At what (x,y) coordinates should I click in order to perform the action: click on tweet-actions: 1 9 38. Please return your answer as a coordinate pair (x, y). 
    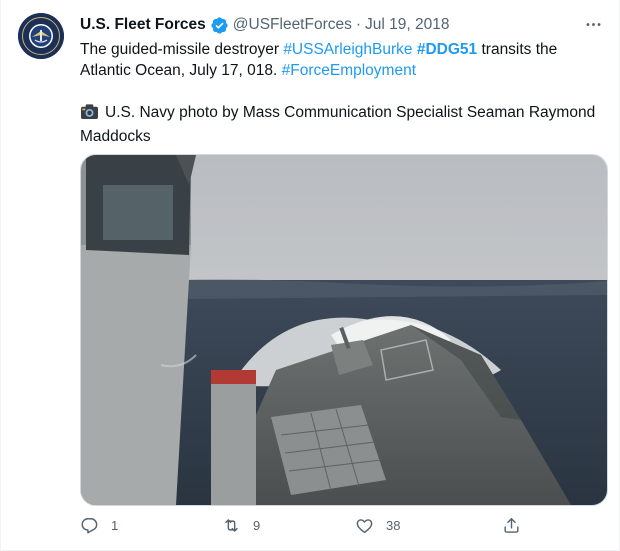
    Looking at the image, I should click on (305, 528).